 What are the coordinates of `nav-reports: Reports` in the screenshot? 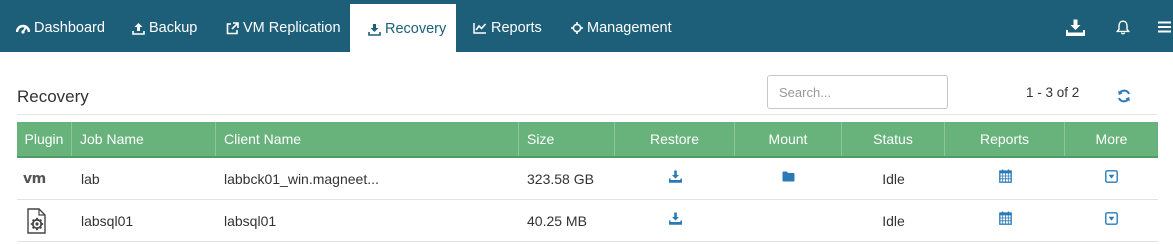 It's located at (507, 28).